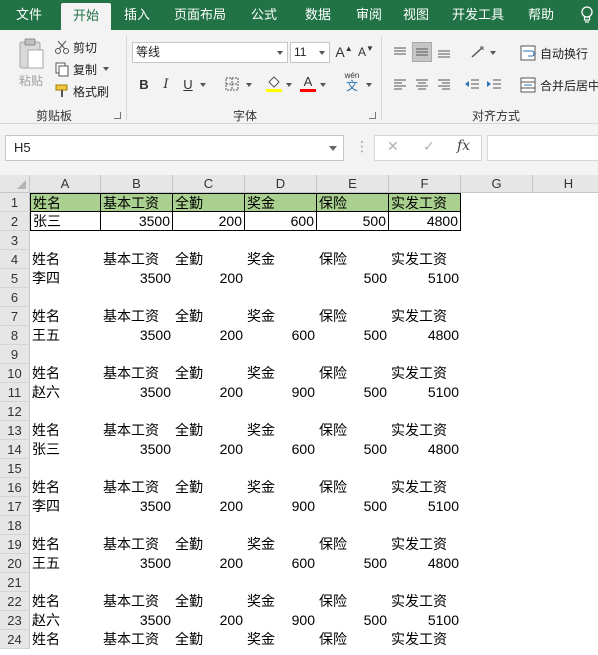 This screenshot has width=598, height=655. Describe the element at coordinates (352, 82) in the screenshot. I see `phonetic-button: wén 文` at that location.